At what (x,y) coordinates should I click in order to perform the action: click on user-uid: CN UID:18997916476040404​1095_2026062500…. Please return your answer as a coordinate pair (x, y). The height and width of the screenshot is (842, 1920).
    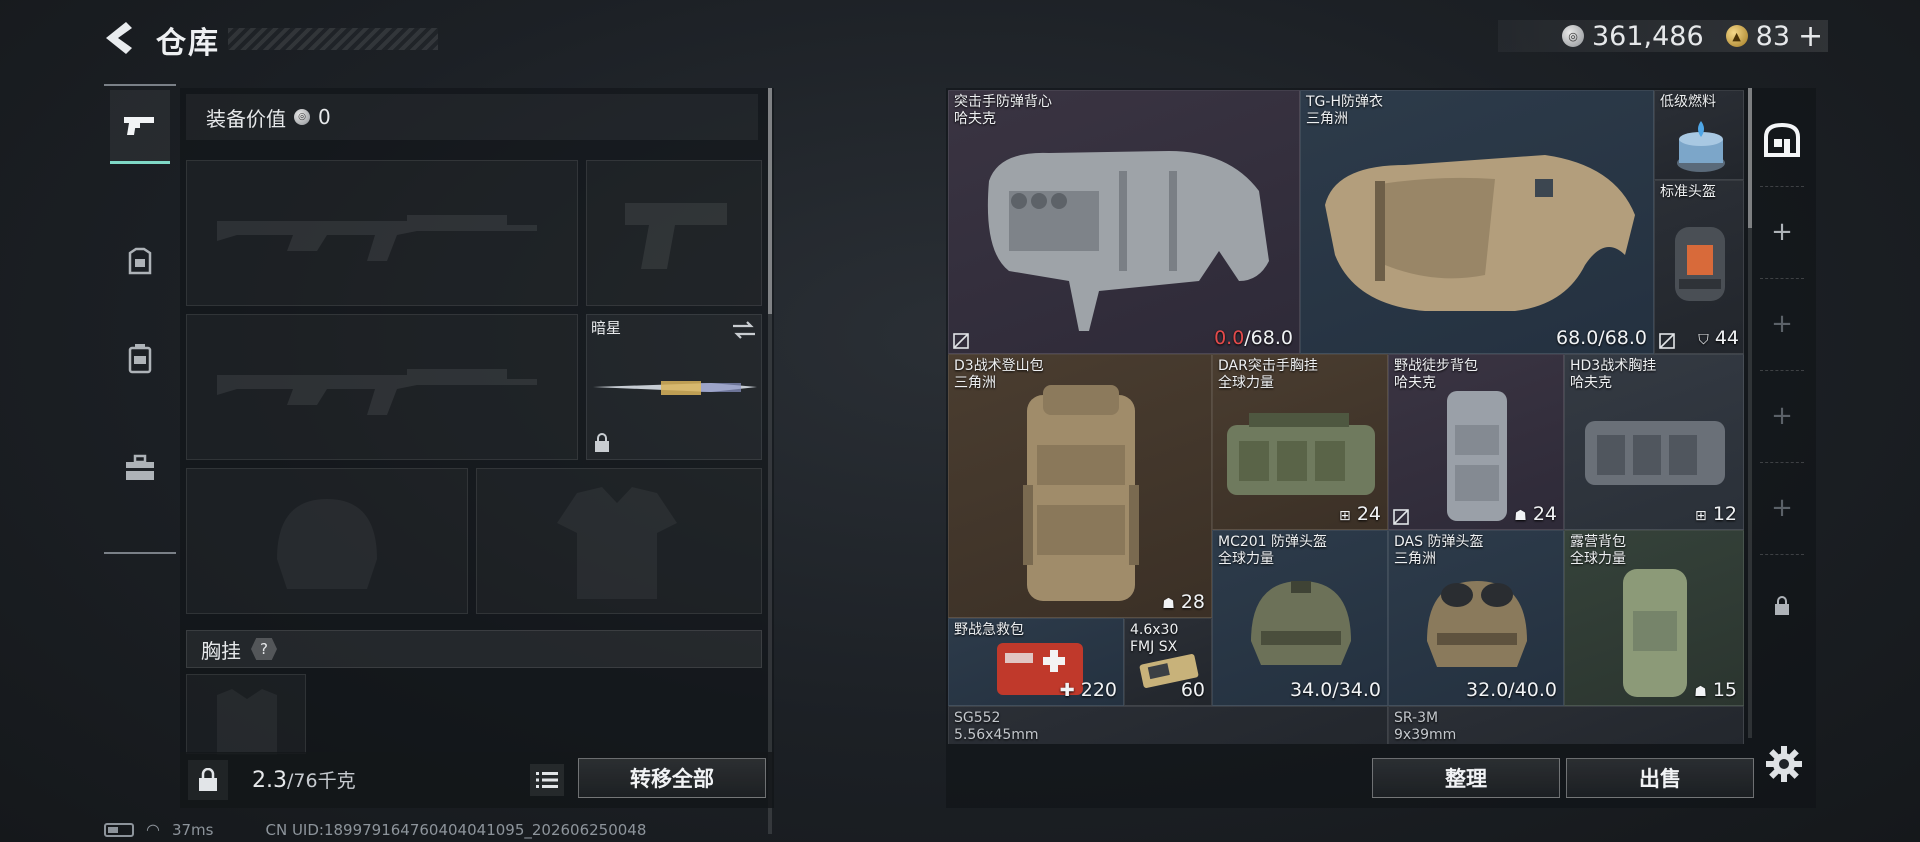
    Looking at the image, I should click on (456, 829).